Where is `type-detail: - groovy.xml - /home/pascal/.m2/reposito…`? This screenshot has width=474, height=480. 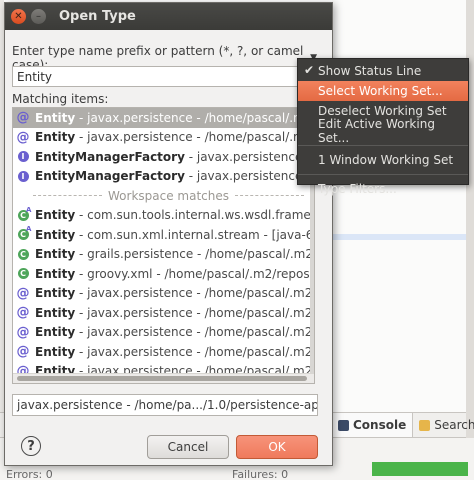 type-detail: - groovy.xml - /home/pascal/.m2/reposito… is located at coordinates (196, 273).